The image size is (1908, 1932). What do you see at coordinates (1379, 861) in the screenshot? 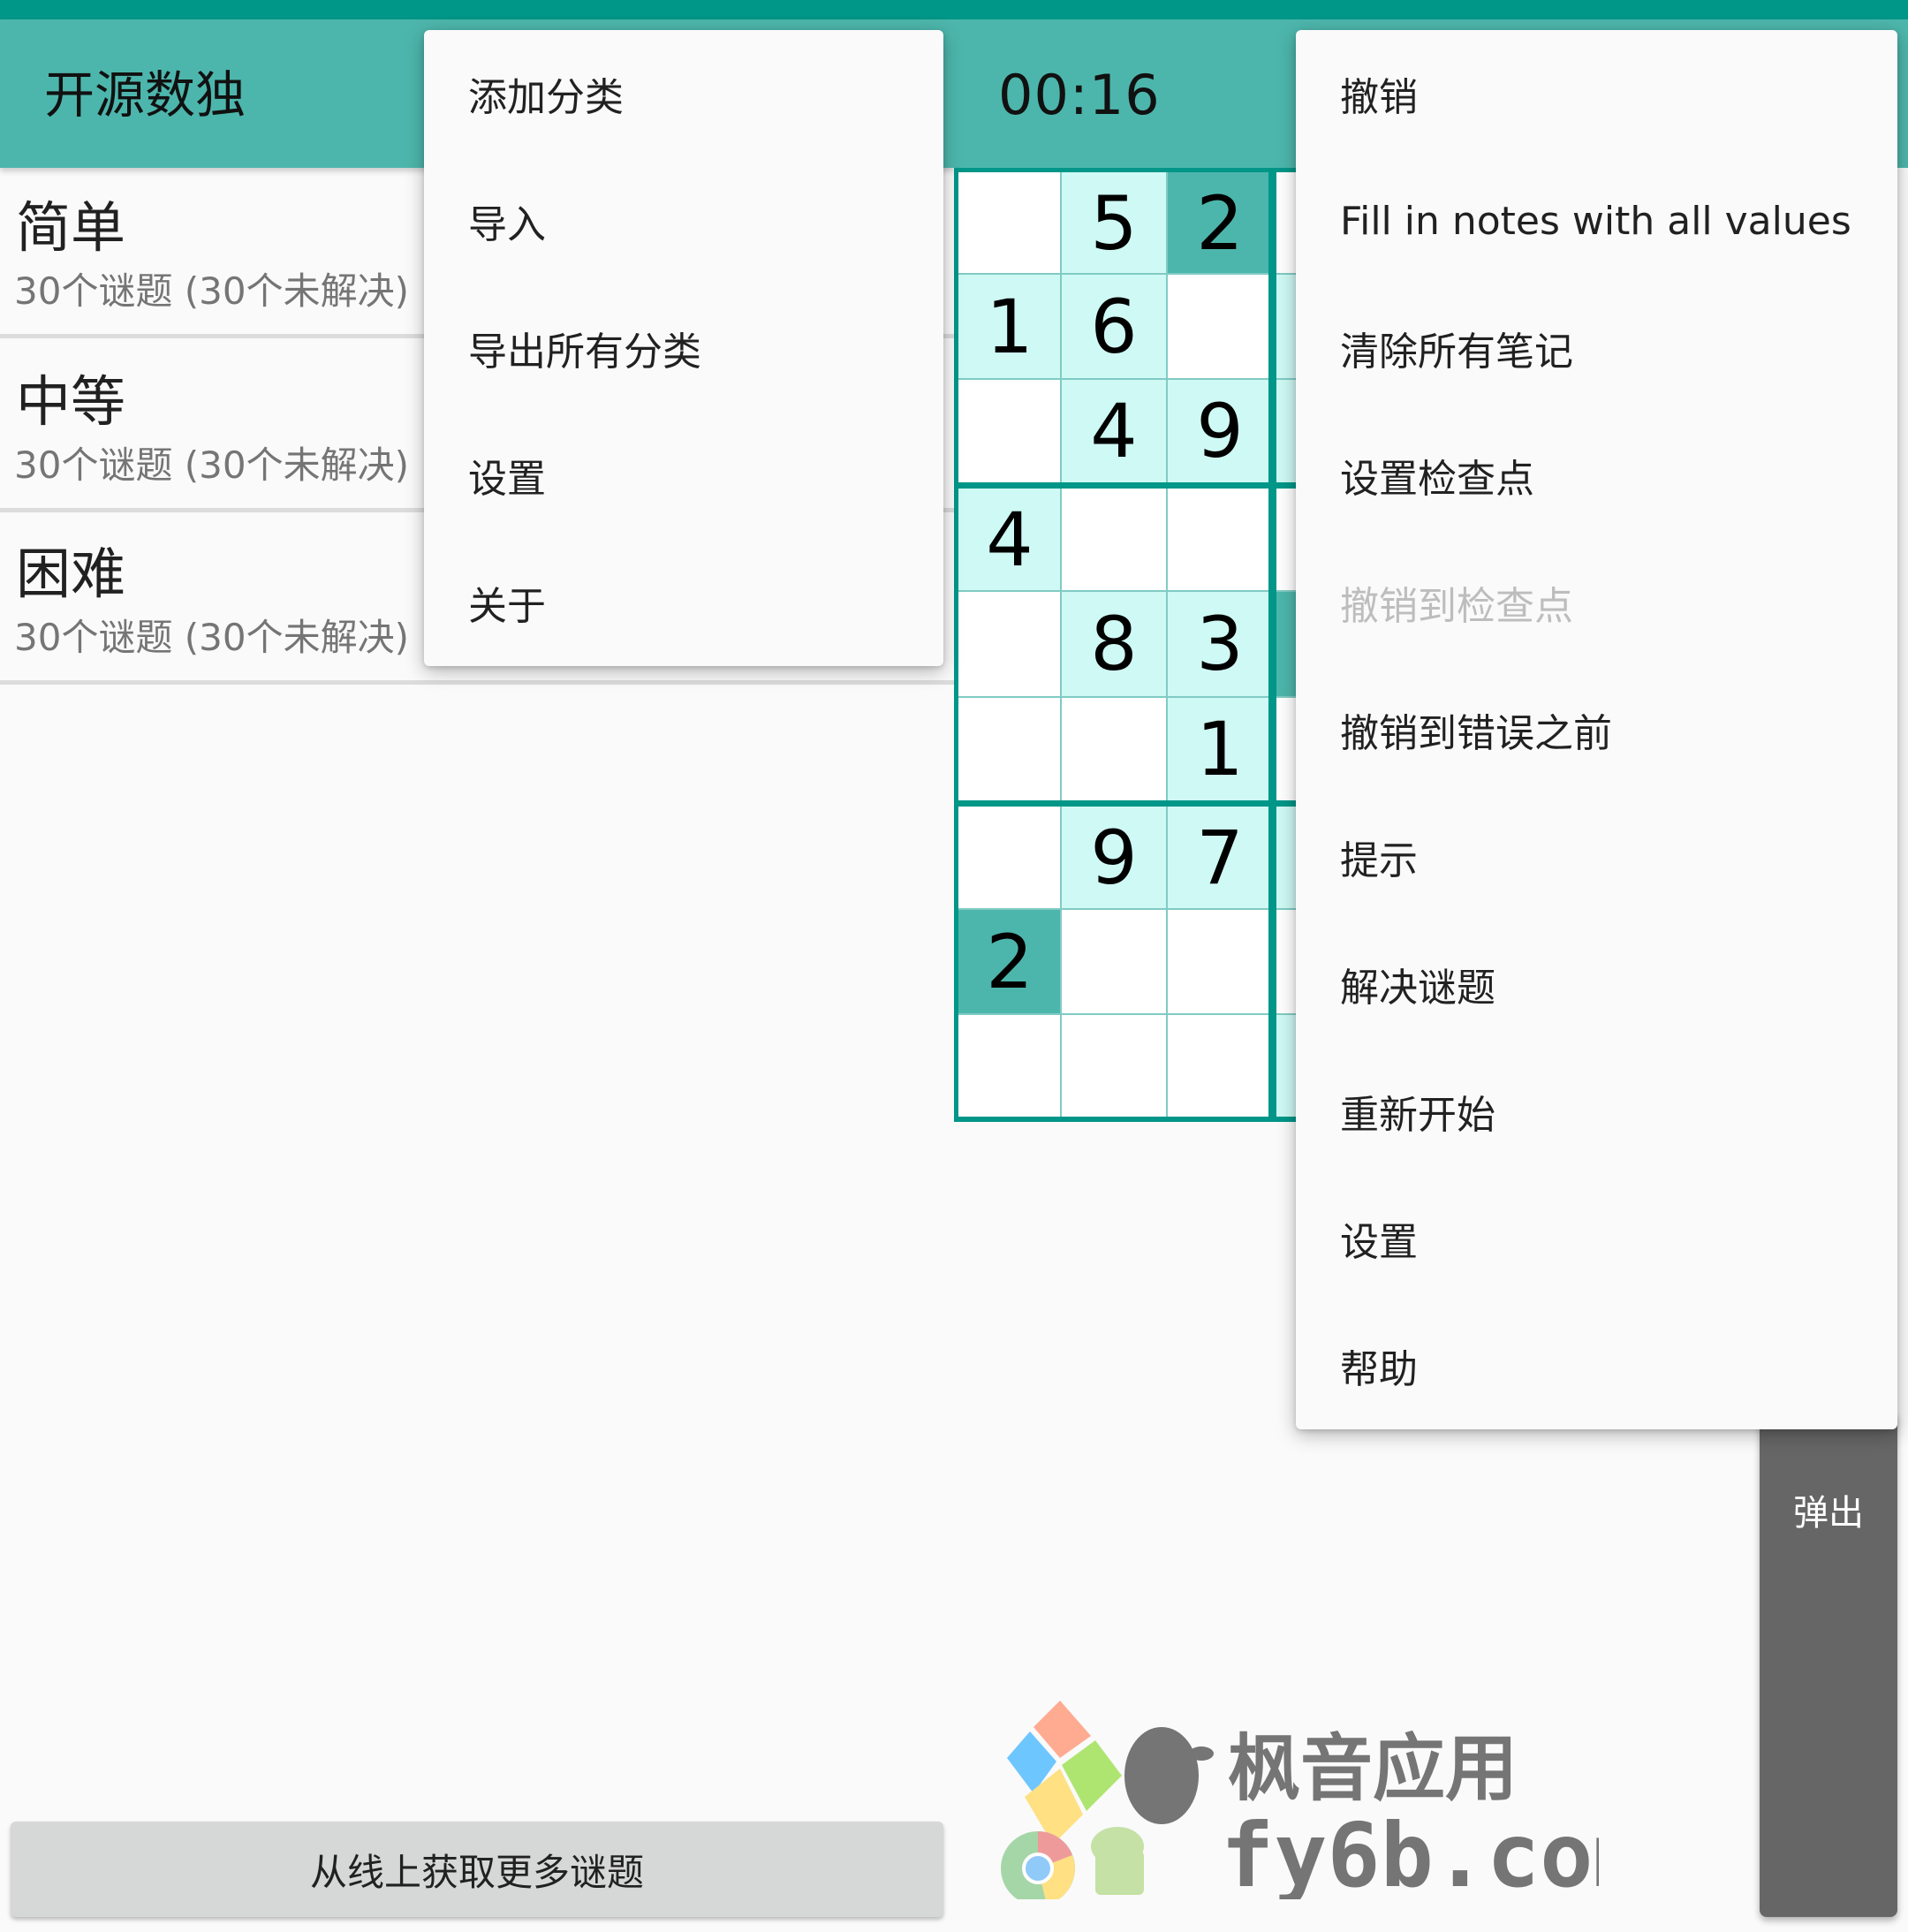
I see `menu-item-label: 提示` at bounding box center [1379, 861].